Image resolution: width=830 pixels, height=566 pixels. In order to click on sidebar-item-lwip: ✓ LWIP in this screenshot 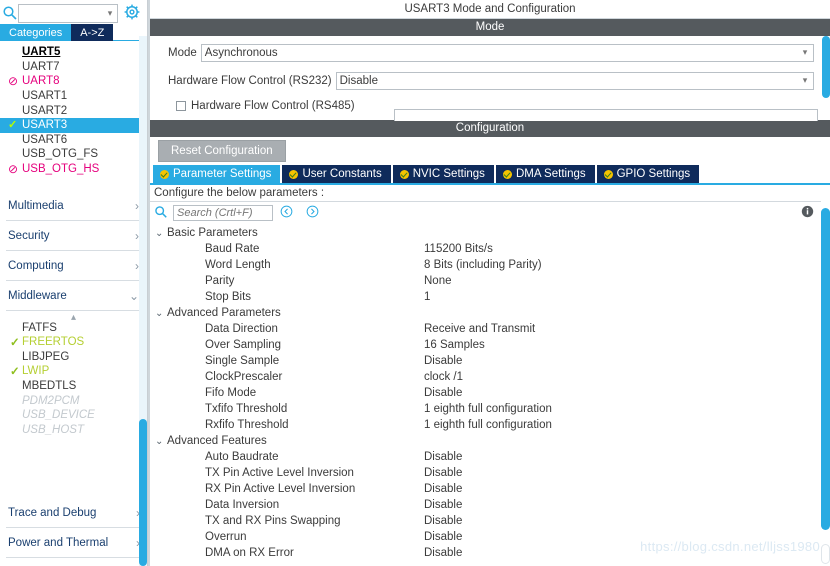, I will do `click(73, 371)`.